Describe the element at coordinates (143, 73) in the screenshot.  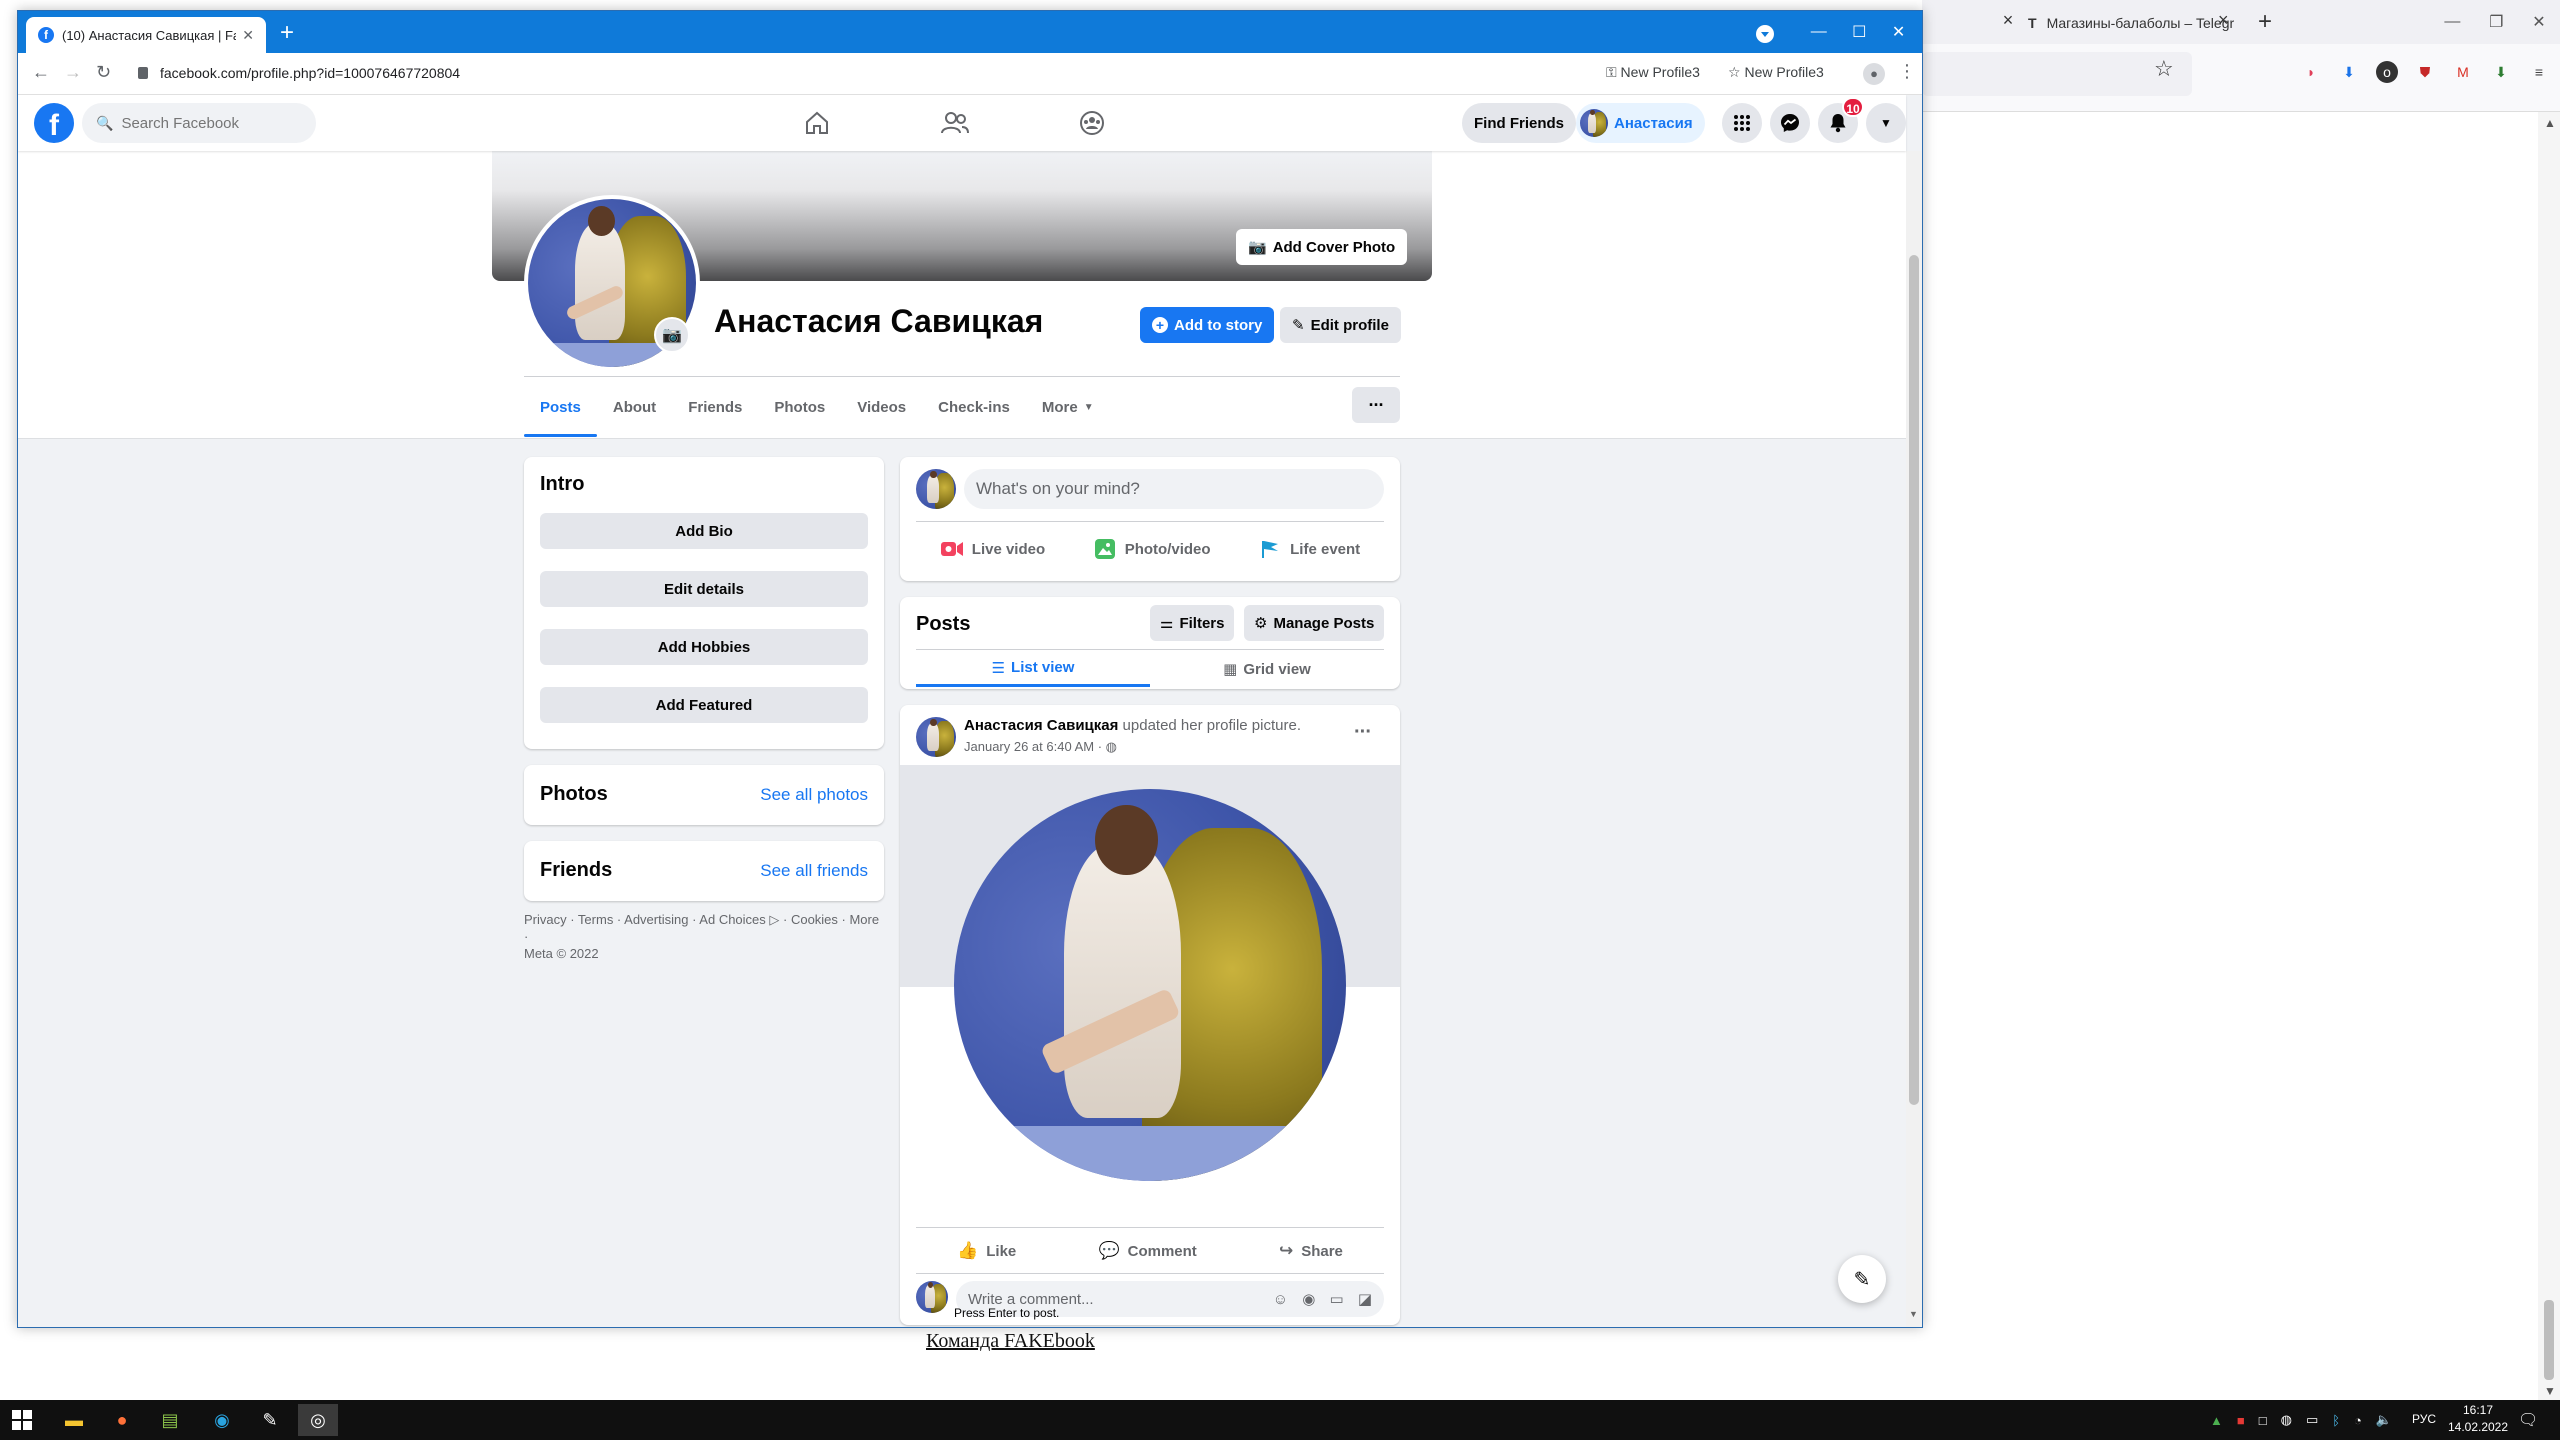
I see `lock-icon` at that location.